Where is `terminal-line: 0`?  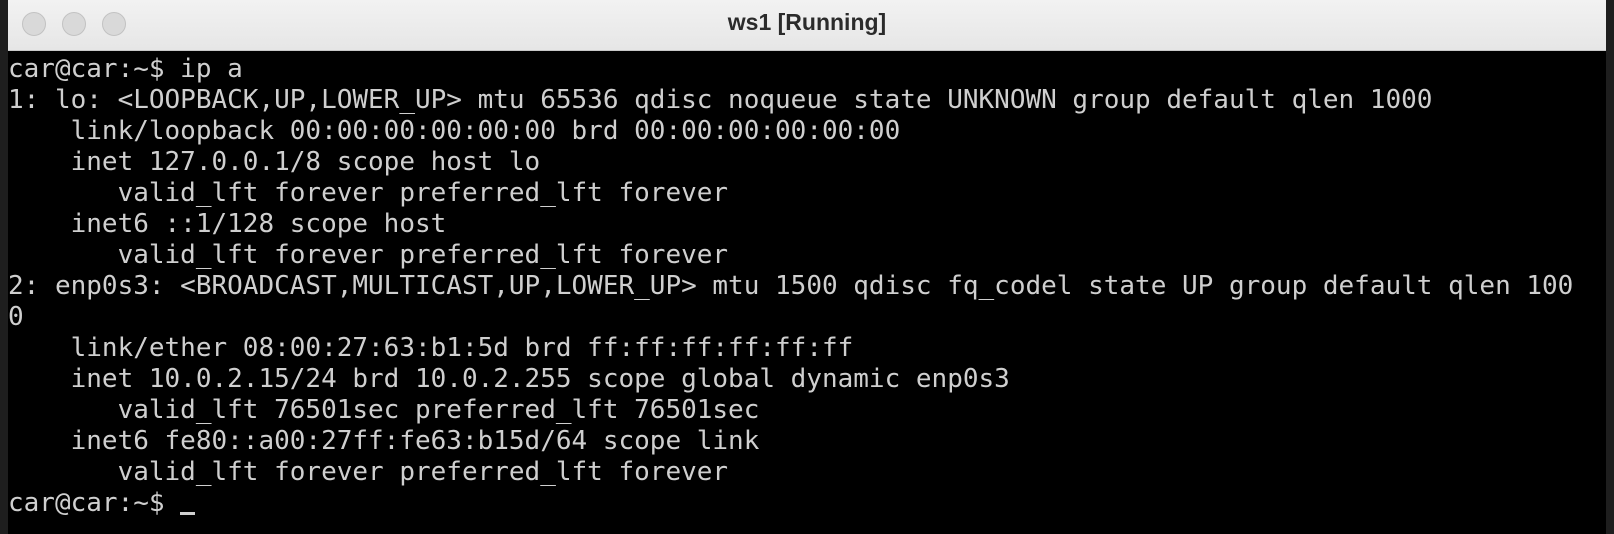 terminal-line: 0 is located at coordinates (16, 317).